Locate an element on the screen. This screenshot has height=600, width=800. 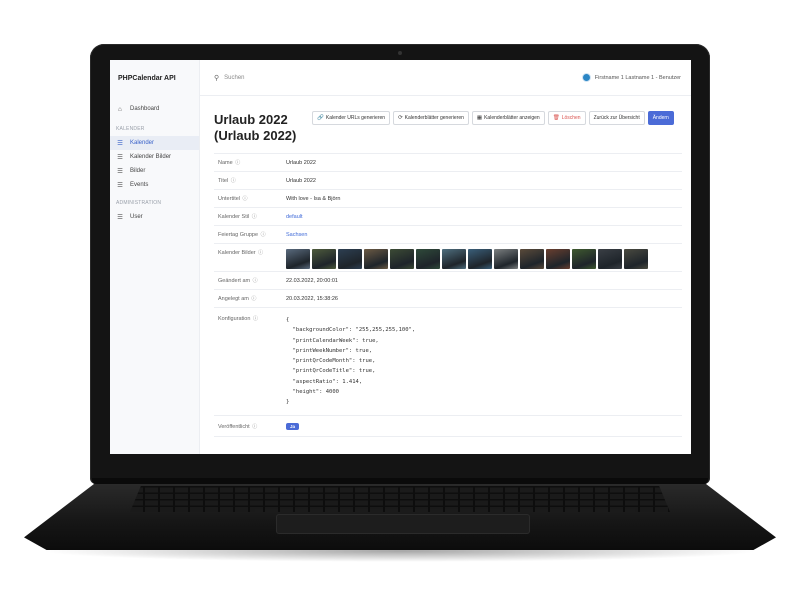
button-label: Kalenderblätter anzeigen is located at coordinates (512, 118).